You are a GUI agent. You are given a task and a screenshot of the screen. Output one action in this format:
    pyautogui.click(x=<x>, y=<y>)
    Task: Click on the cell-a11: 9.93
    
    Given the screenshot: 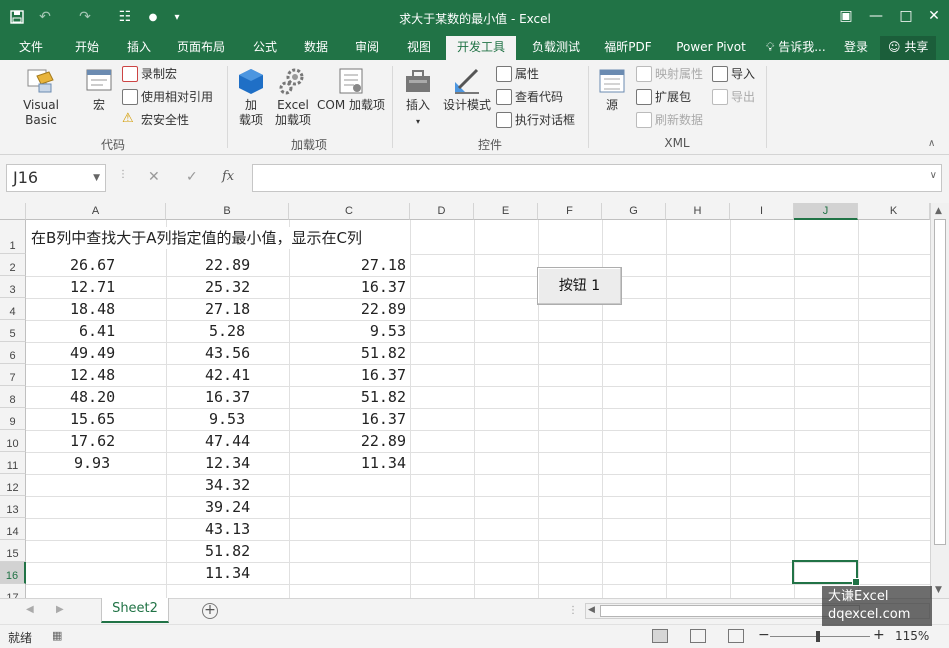 What is the action you would take?
    pyautogui.click(x=90, y=463)
    